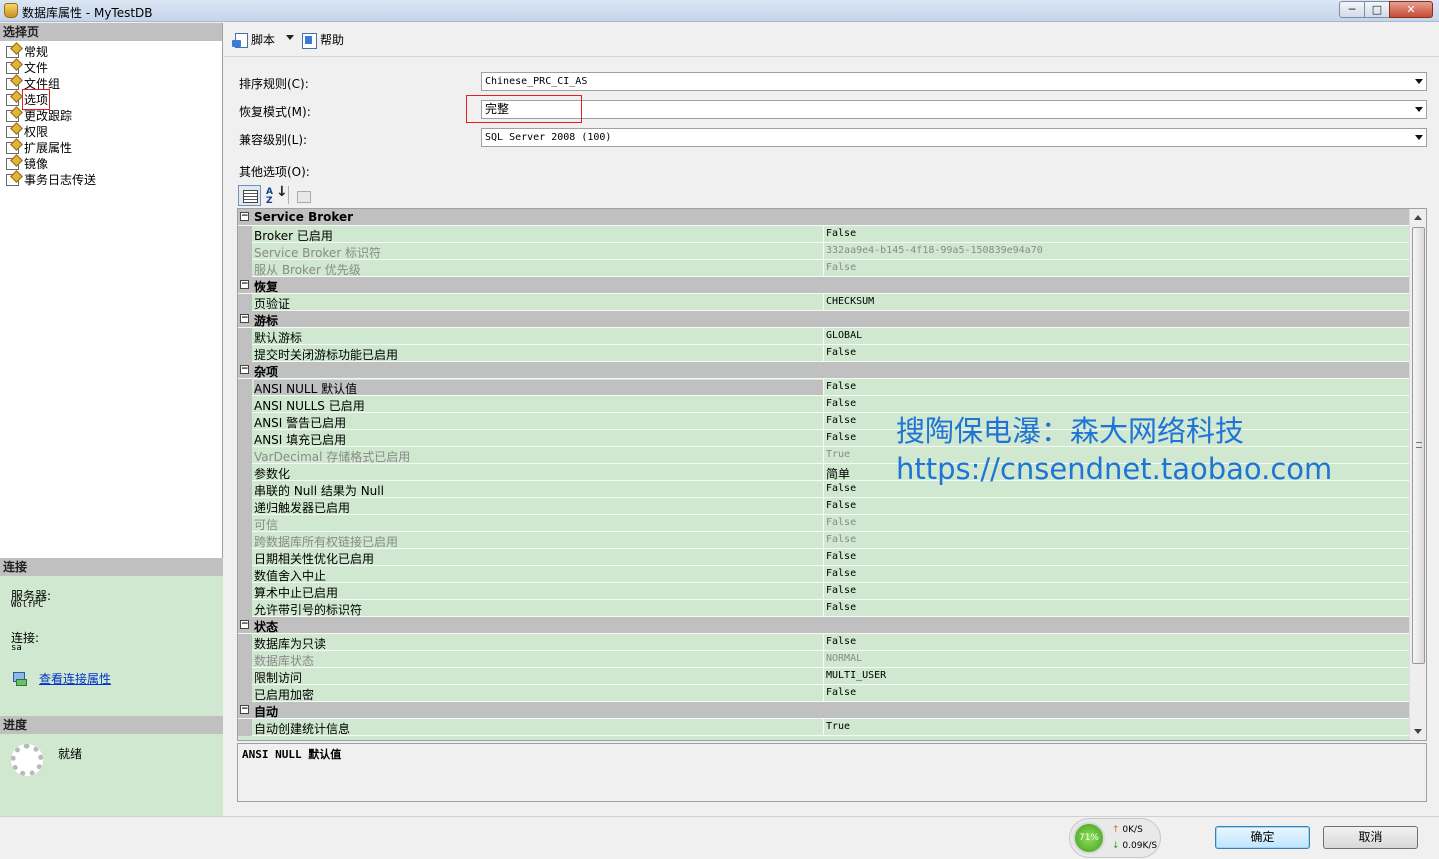 This screenshot has height=859, width=1439. Describe the element at coordinates (823, 625) in the screenshot. I see `category-row: − 状态` at that location.